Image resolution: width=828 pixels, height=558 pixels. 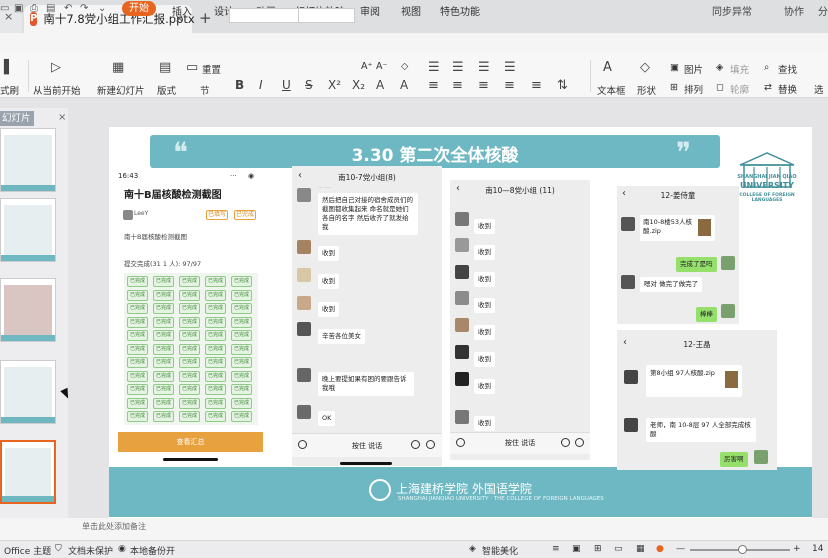 I want to click on shape-label: 形状, so click(x=646, y=90).